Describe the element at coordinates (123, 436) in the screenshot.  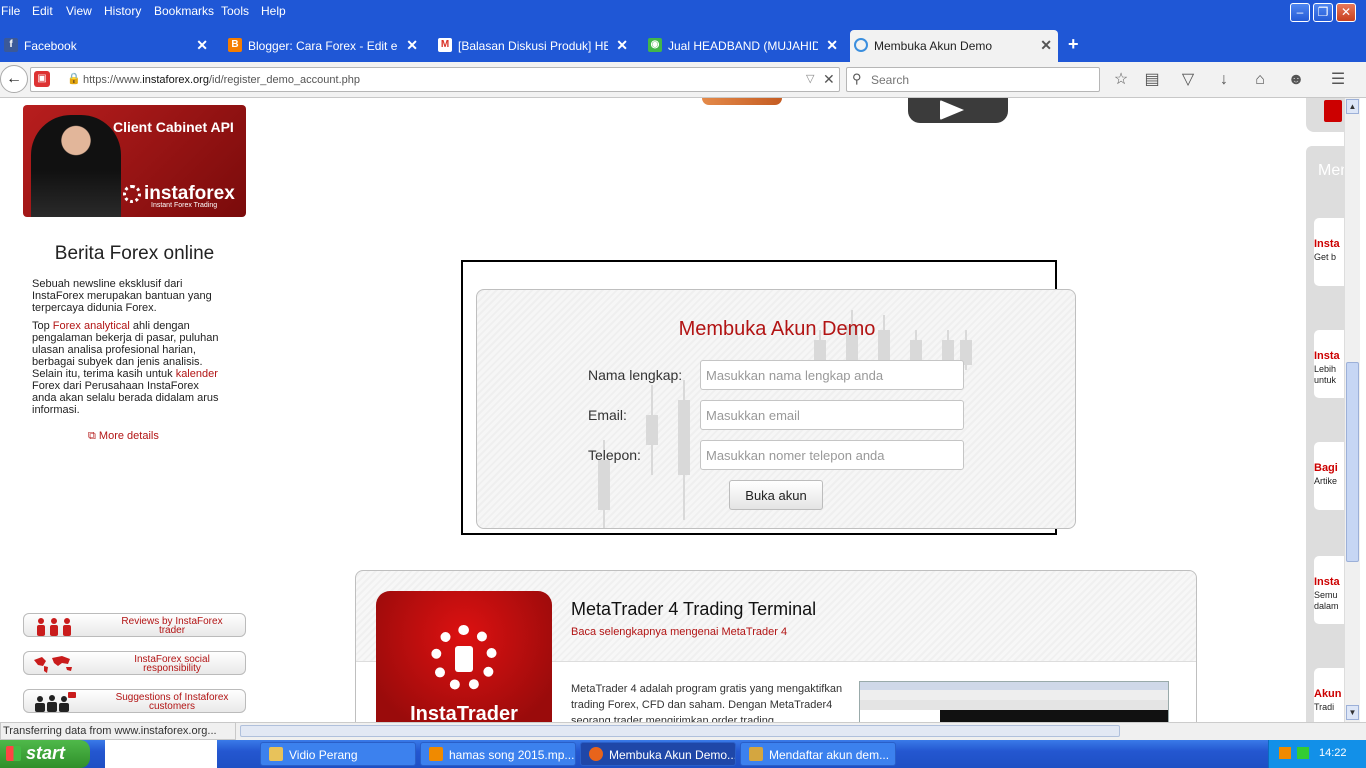
I see `more-details-link: ⧉ More details` at that location.